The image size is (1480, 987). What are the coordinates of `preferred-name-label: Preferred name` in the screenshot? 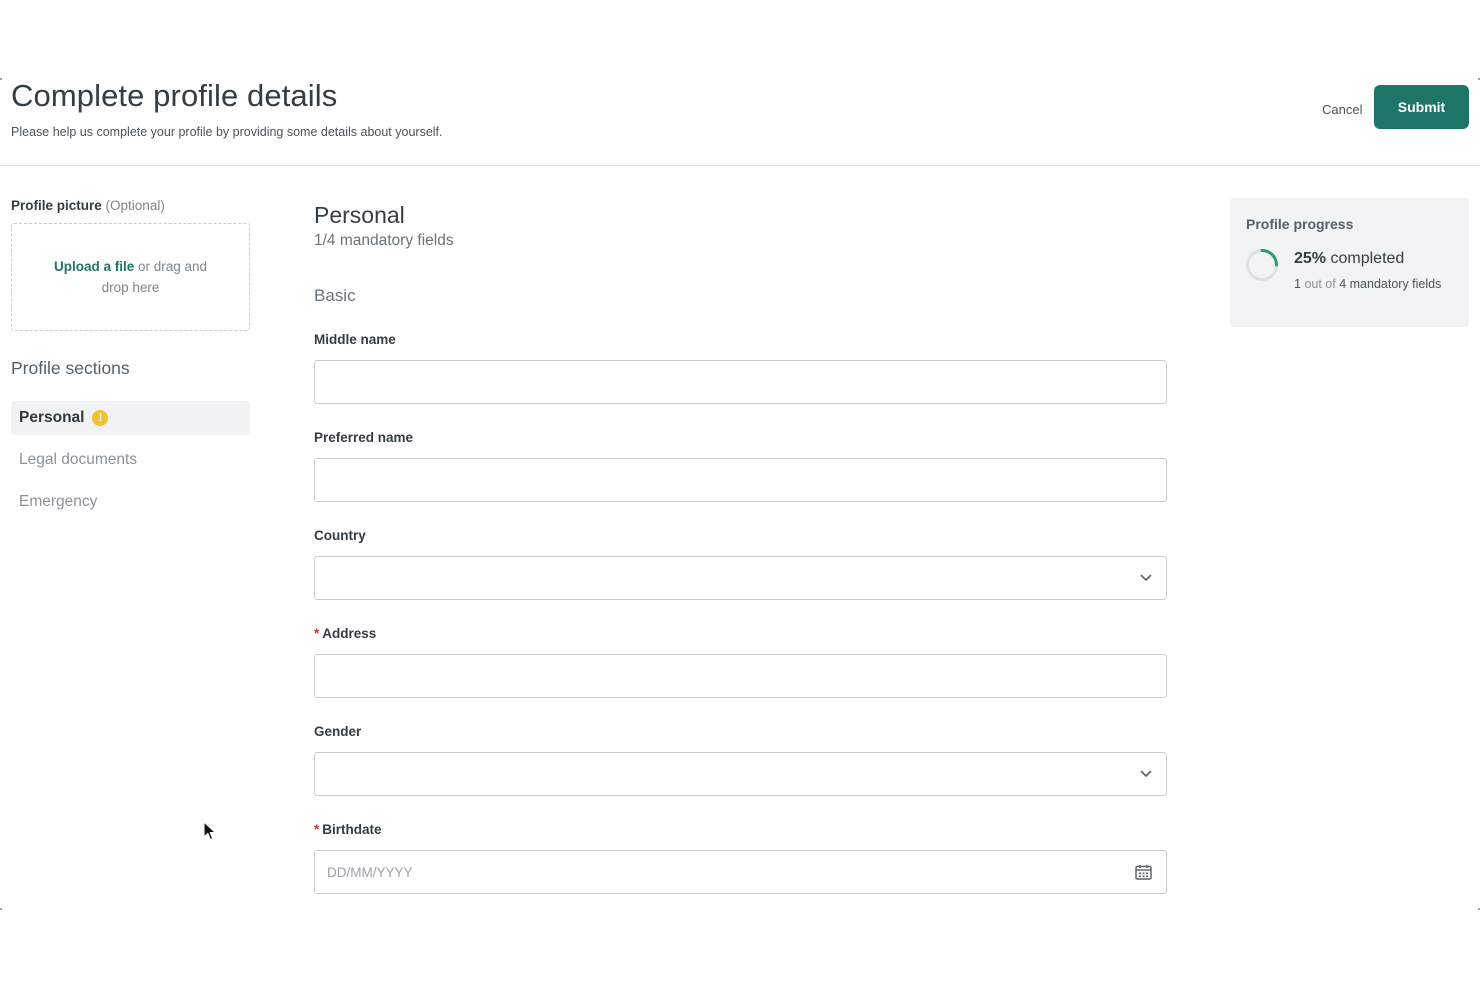 It's located at (364, 437).